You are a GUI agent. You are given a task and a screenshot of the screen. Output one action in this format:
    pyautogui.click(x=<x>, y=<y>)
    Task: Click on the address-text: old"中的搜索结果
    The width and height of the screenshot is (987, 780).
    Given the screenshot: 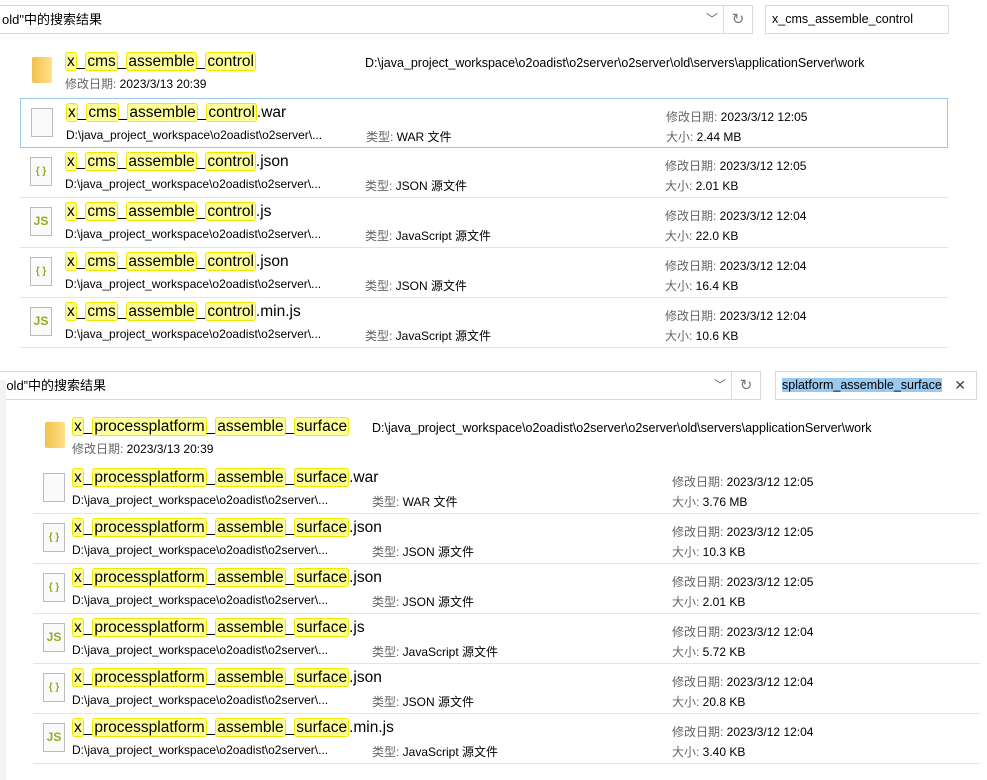 What is the action you would take?
    pyautogui.click(x=52, y=19)
    